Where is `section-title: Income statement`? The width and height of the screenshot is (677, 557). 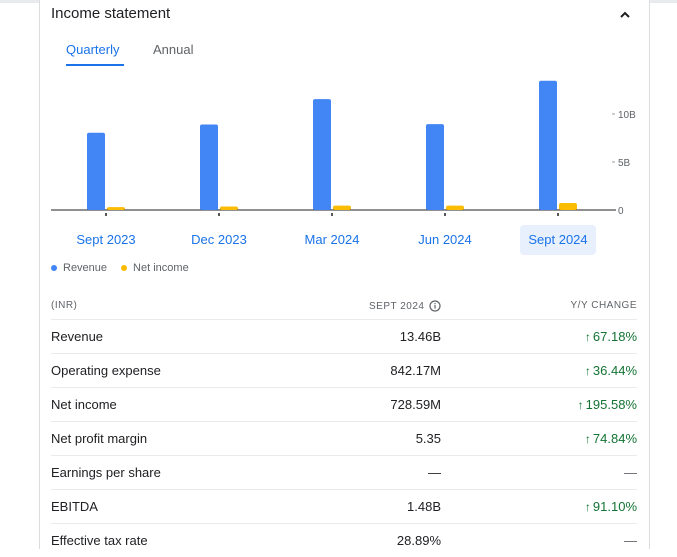 section-title: Income statement is located at coordinates (111, 13).